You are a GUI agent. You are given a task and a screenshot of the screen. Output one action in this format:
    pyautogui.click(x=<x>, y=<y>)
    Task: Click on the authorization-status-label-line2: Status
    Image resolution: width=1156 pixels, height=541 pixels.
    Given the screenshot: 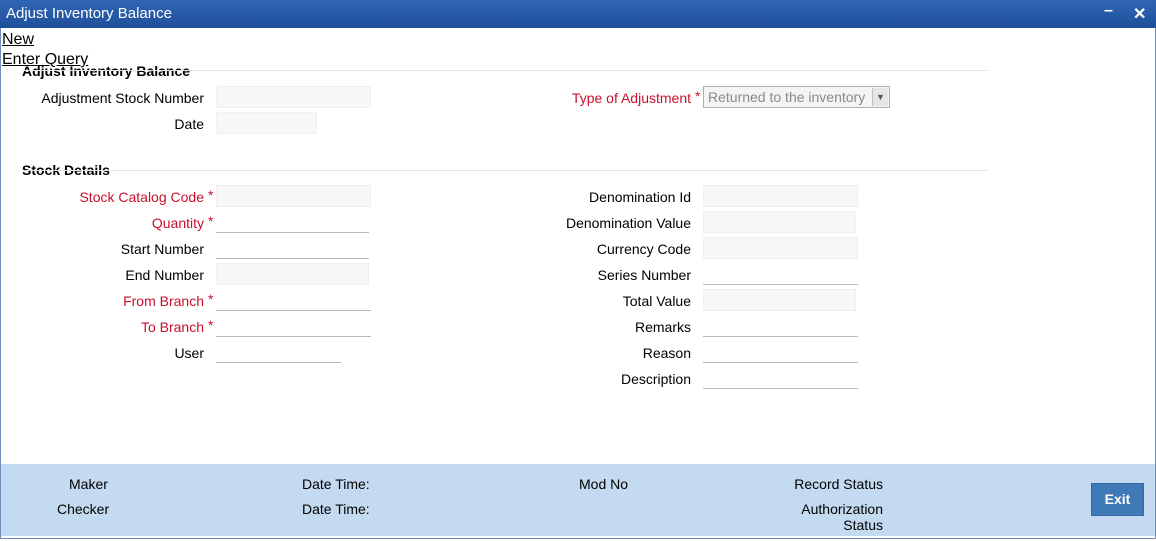 What is the action you would take?
    pyautogui.click(x=863, y=525)
    